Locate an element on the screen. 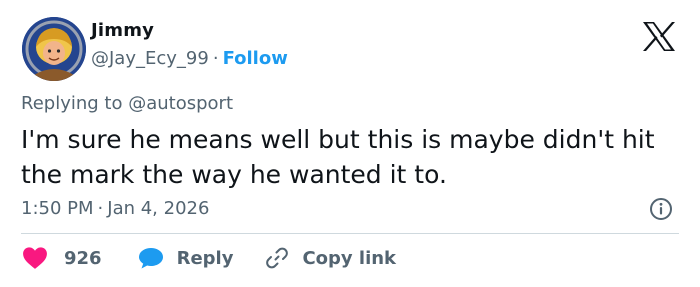  tweet-timestamp: 1:50 PM · Jan 4, 2026 is located at coordinates (115, 208).